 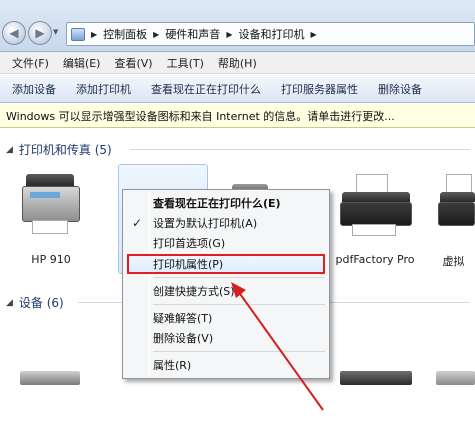 What do you see at coordinates (192, 34) in the screenshot?
I see `breadcrumb-hardware-sound: 硬件和声音` at bounding box center [192, 34].